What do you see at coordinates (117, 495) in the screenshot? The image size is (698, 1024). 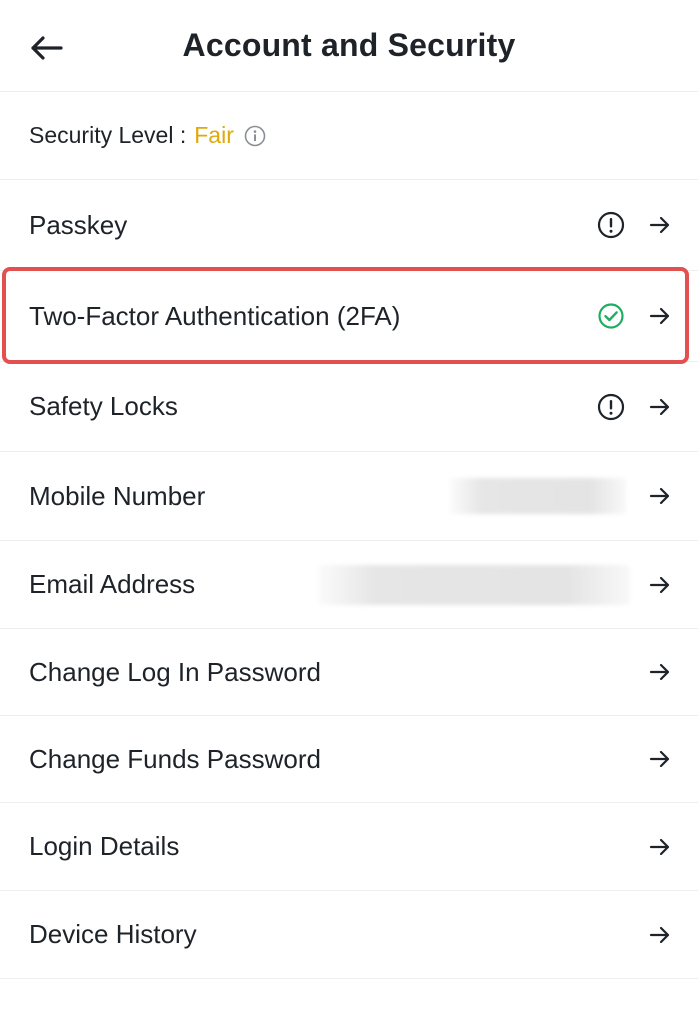 I see `list-item-label: Mobile Number` at bounding box center [117, 495].